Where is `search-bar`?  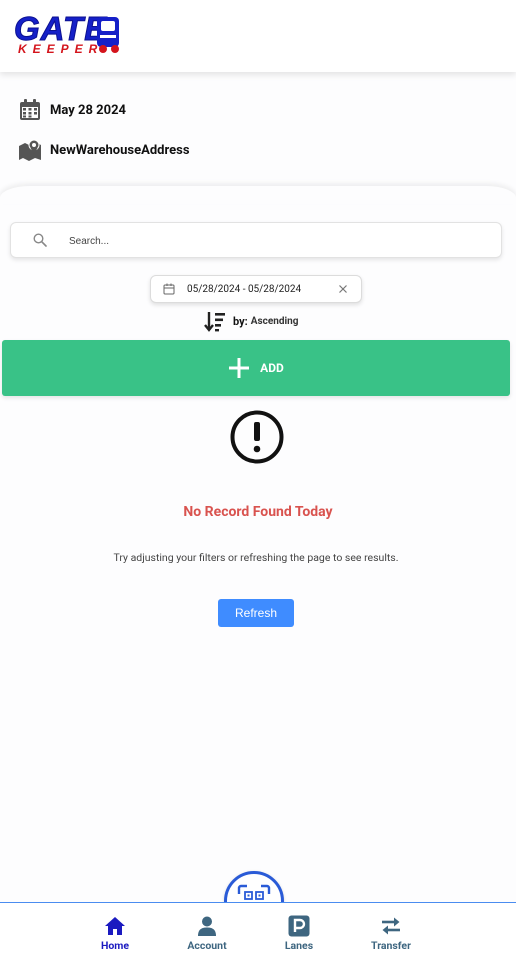 search-bar is located at coordinates (256, 240).